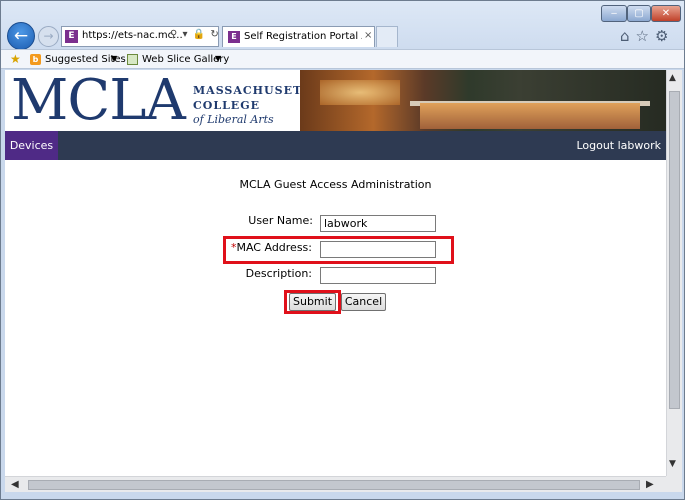 Image resolution: width=685 pixels, height=500 pixels. What do you see at coordinates (71, 36) in the screenshot?
I see `site-favicon-icon: E` at bounding box center [71, 36].